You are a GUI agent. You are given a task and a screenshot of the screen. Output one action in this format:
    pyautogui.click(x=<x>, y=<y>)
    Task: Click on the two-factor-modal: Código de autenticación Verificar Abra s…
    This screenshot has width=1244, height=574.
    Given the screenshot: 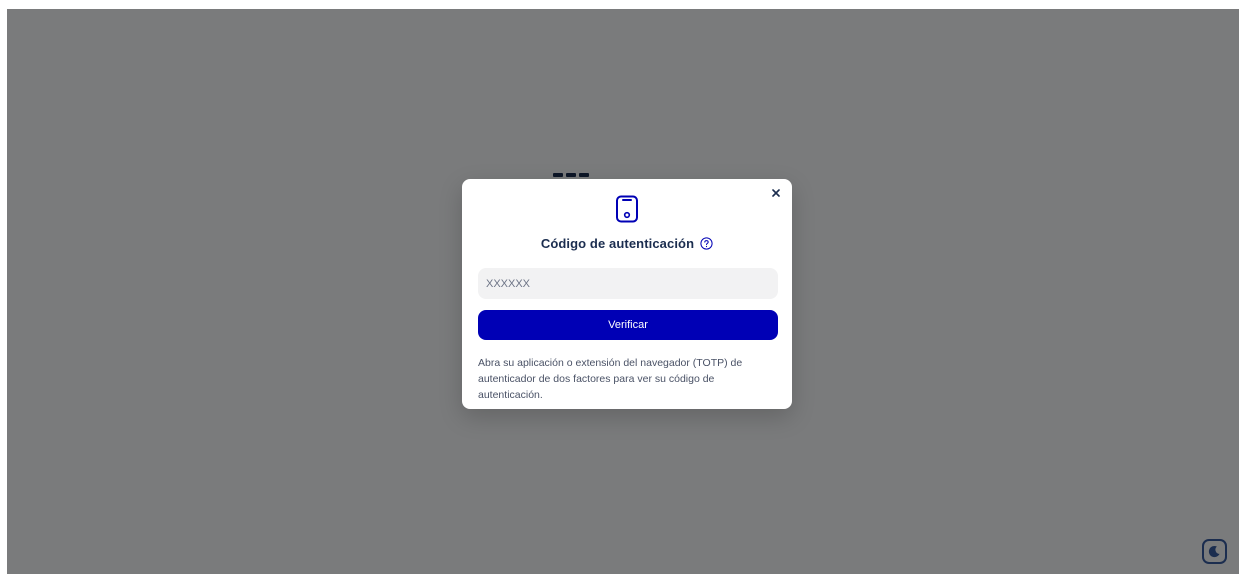 What is the action you would take?
    pyautogui.click(x=627, y=294)
    